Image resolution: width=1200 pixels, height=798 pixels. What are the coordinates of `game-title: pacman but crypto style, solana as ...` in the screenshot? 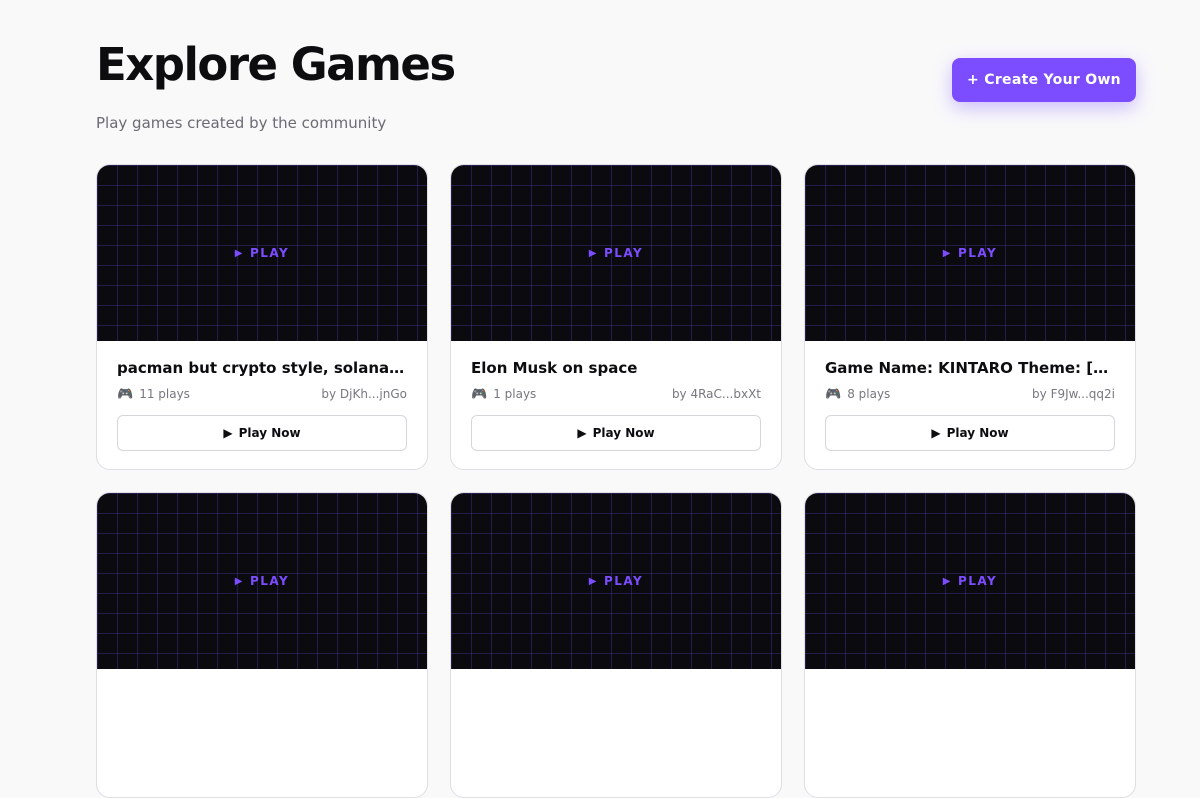 It's located at (262, 368).